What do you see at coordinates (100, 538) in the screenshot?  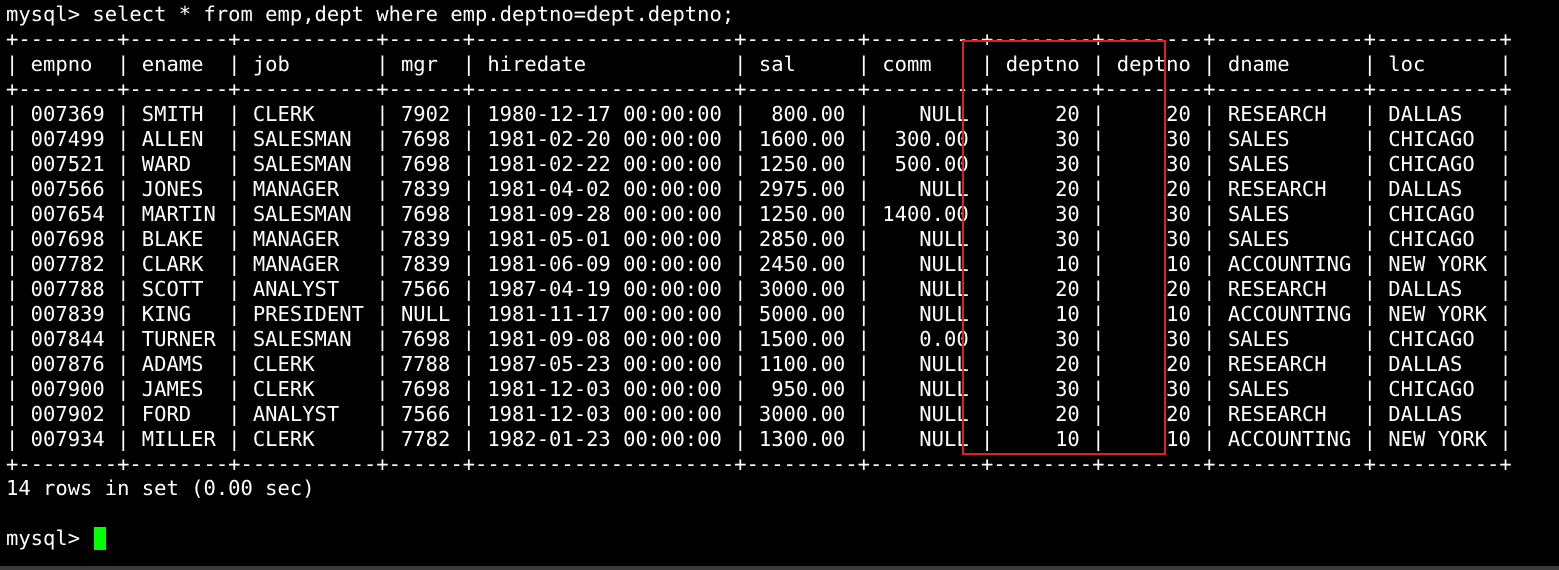 I see `text-cursor` at bounding box center [100, 538].